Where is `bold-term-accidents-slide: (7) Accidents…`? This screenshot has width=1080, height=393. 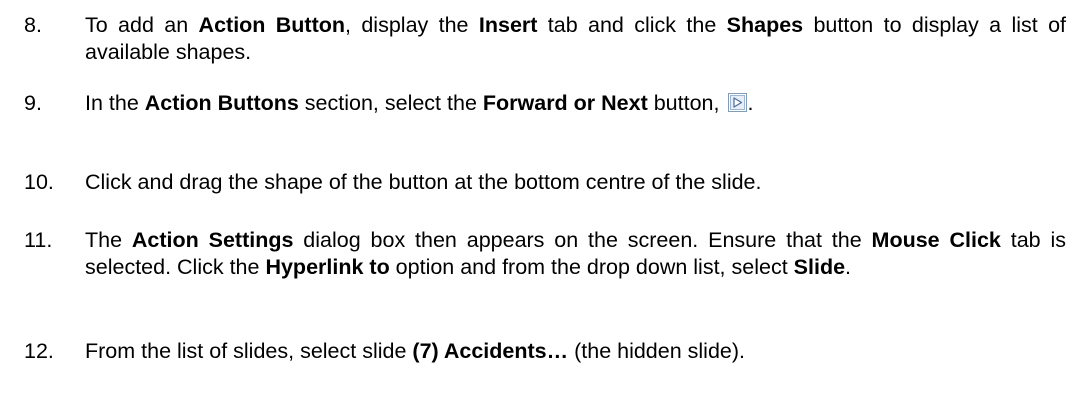 bold-term-accidents-slide: (7) Accidents… is located at coordinates (490, 351).